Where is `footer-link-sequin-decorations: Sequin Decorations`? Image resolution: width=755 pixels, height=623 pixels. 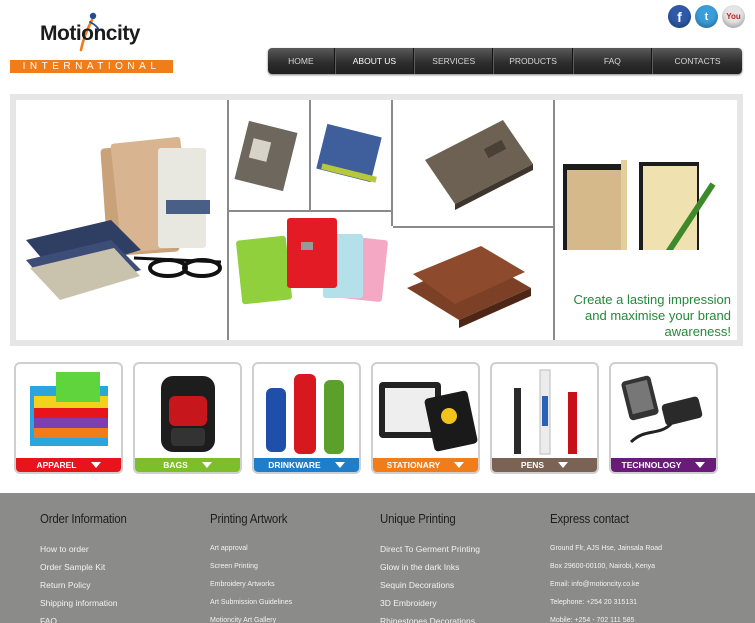 footer-link-sequin-decorations: Sequin Decorations is located at coordinates (430, 585).